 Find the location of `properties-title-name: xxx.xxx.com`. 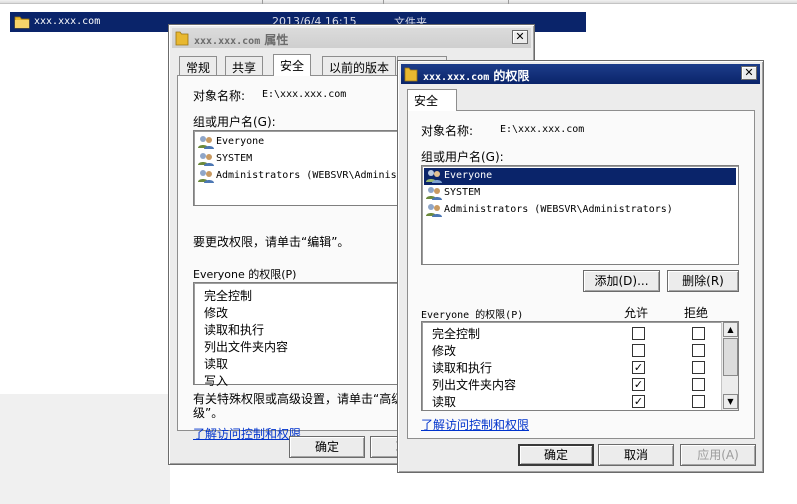

properties-title-name: xxx.xxx.com is located at coordinates (227, 41).